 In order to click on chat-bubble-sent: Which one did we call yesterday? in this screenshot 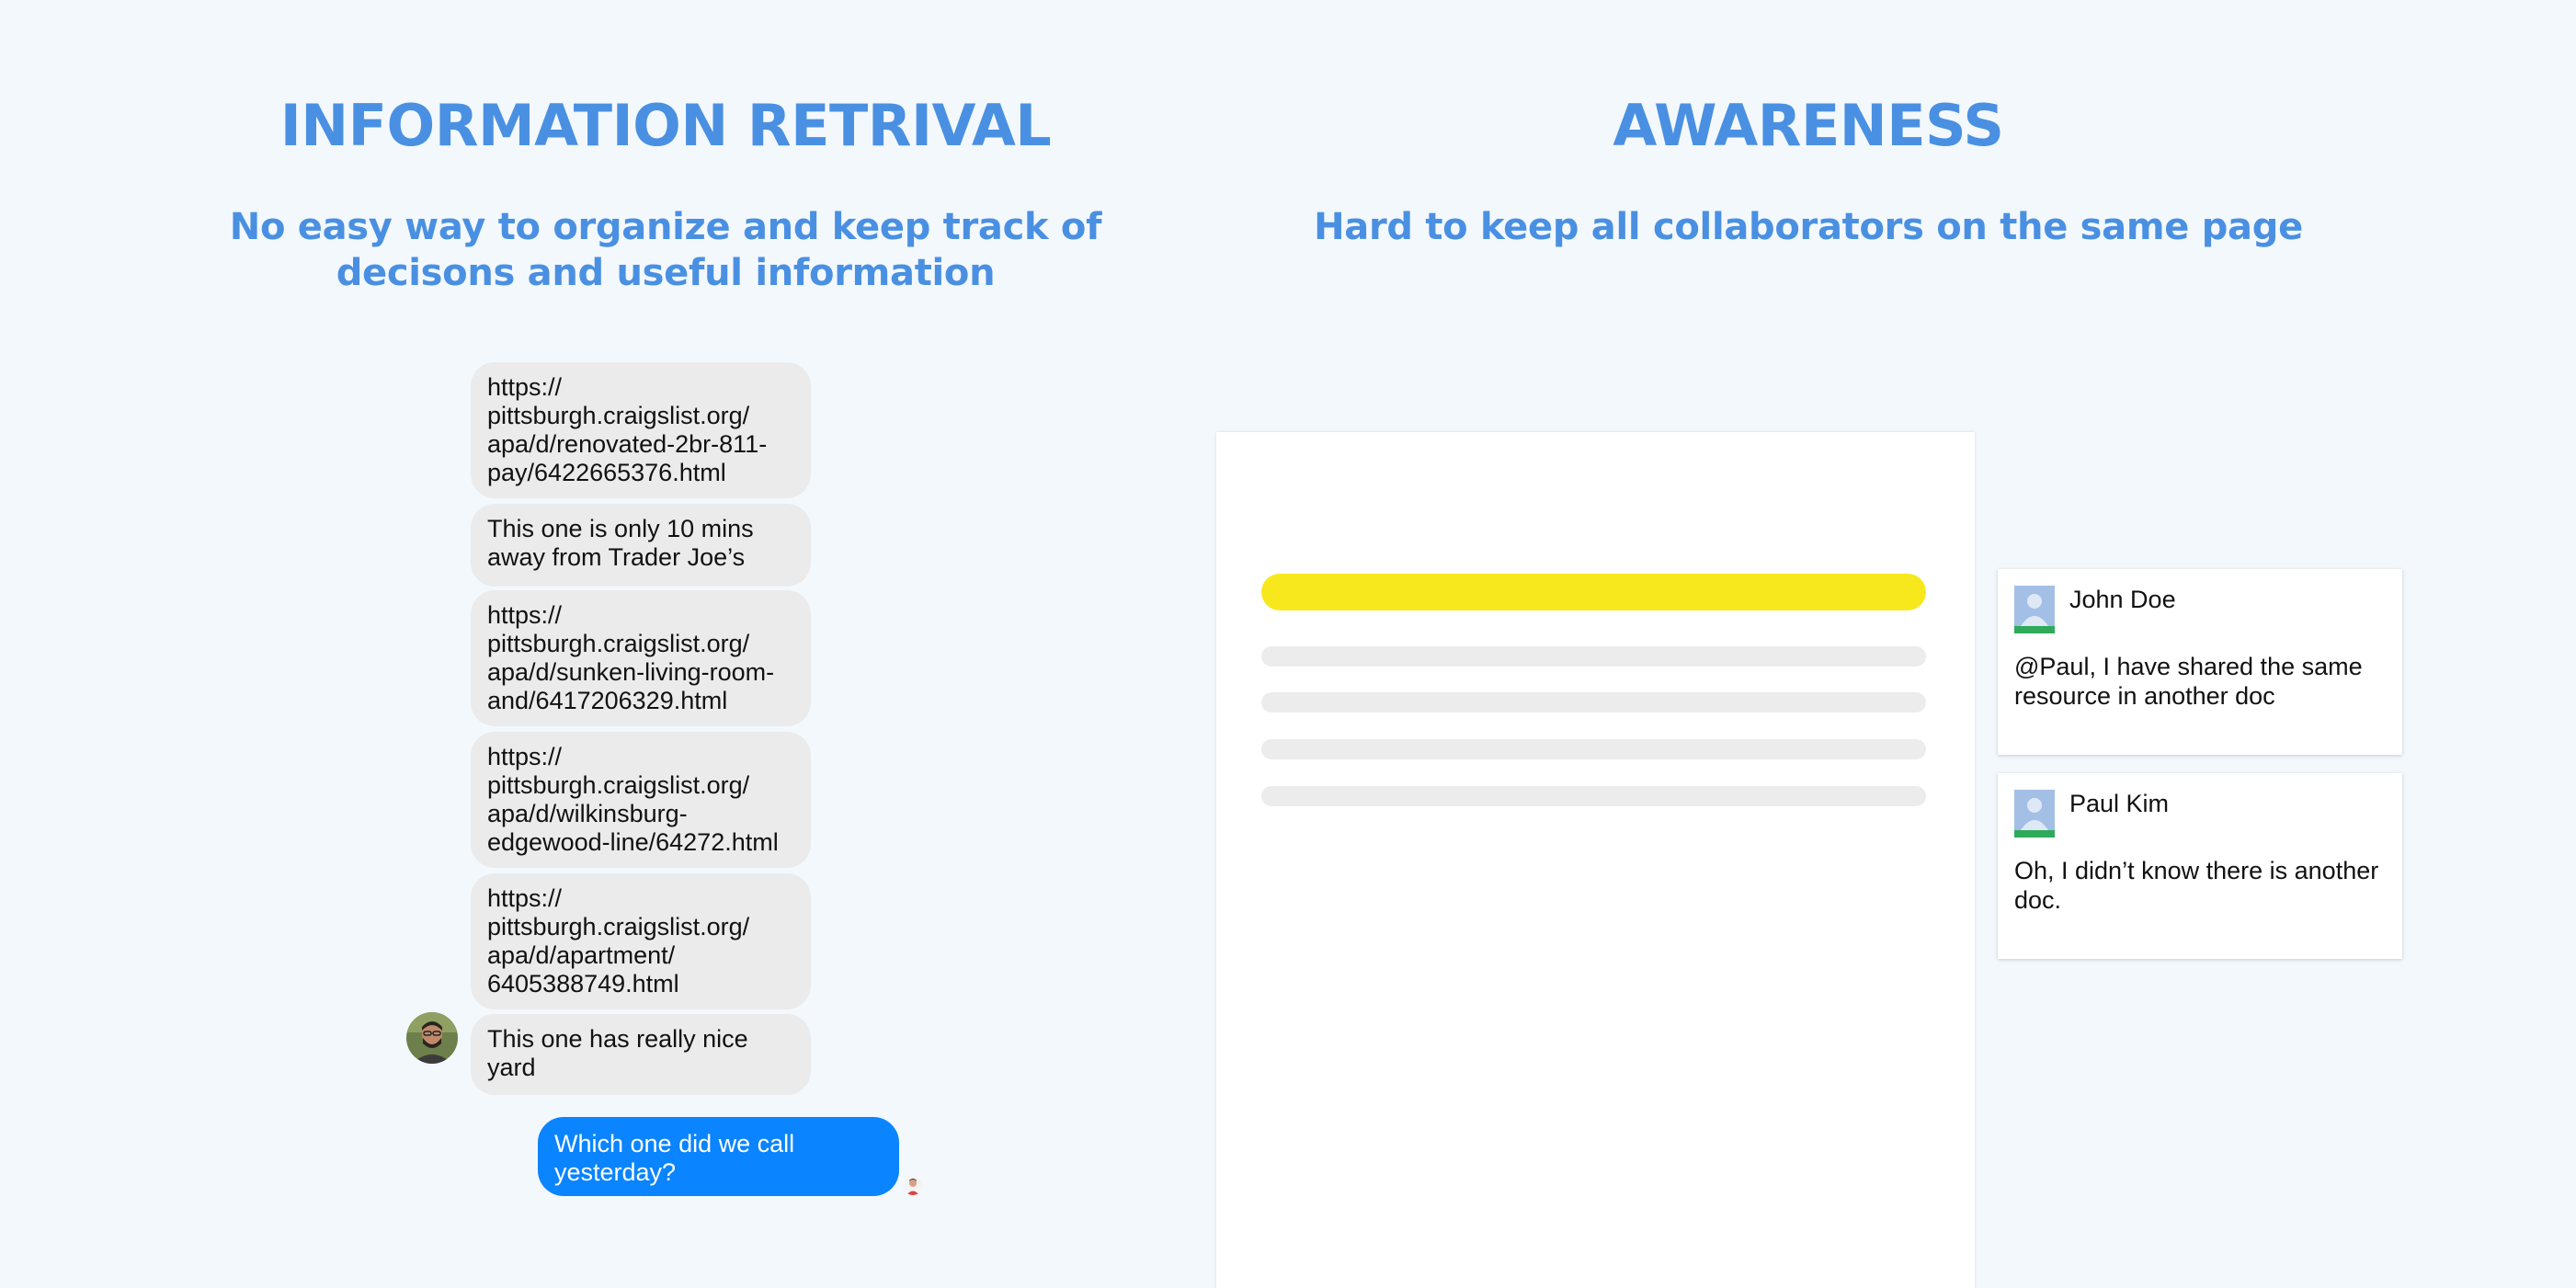, I will do `click(718, 1156)`.